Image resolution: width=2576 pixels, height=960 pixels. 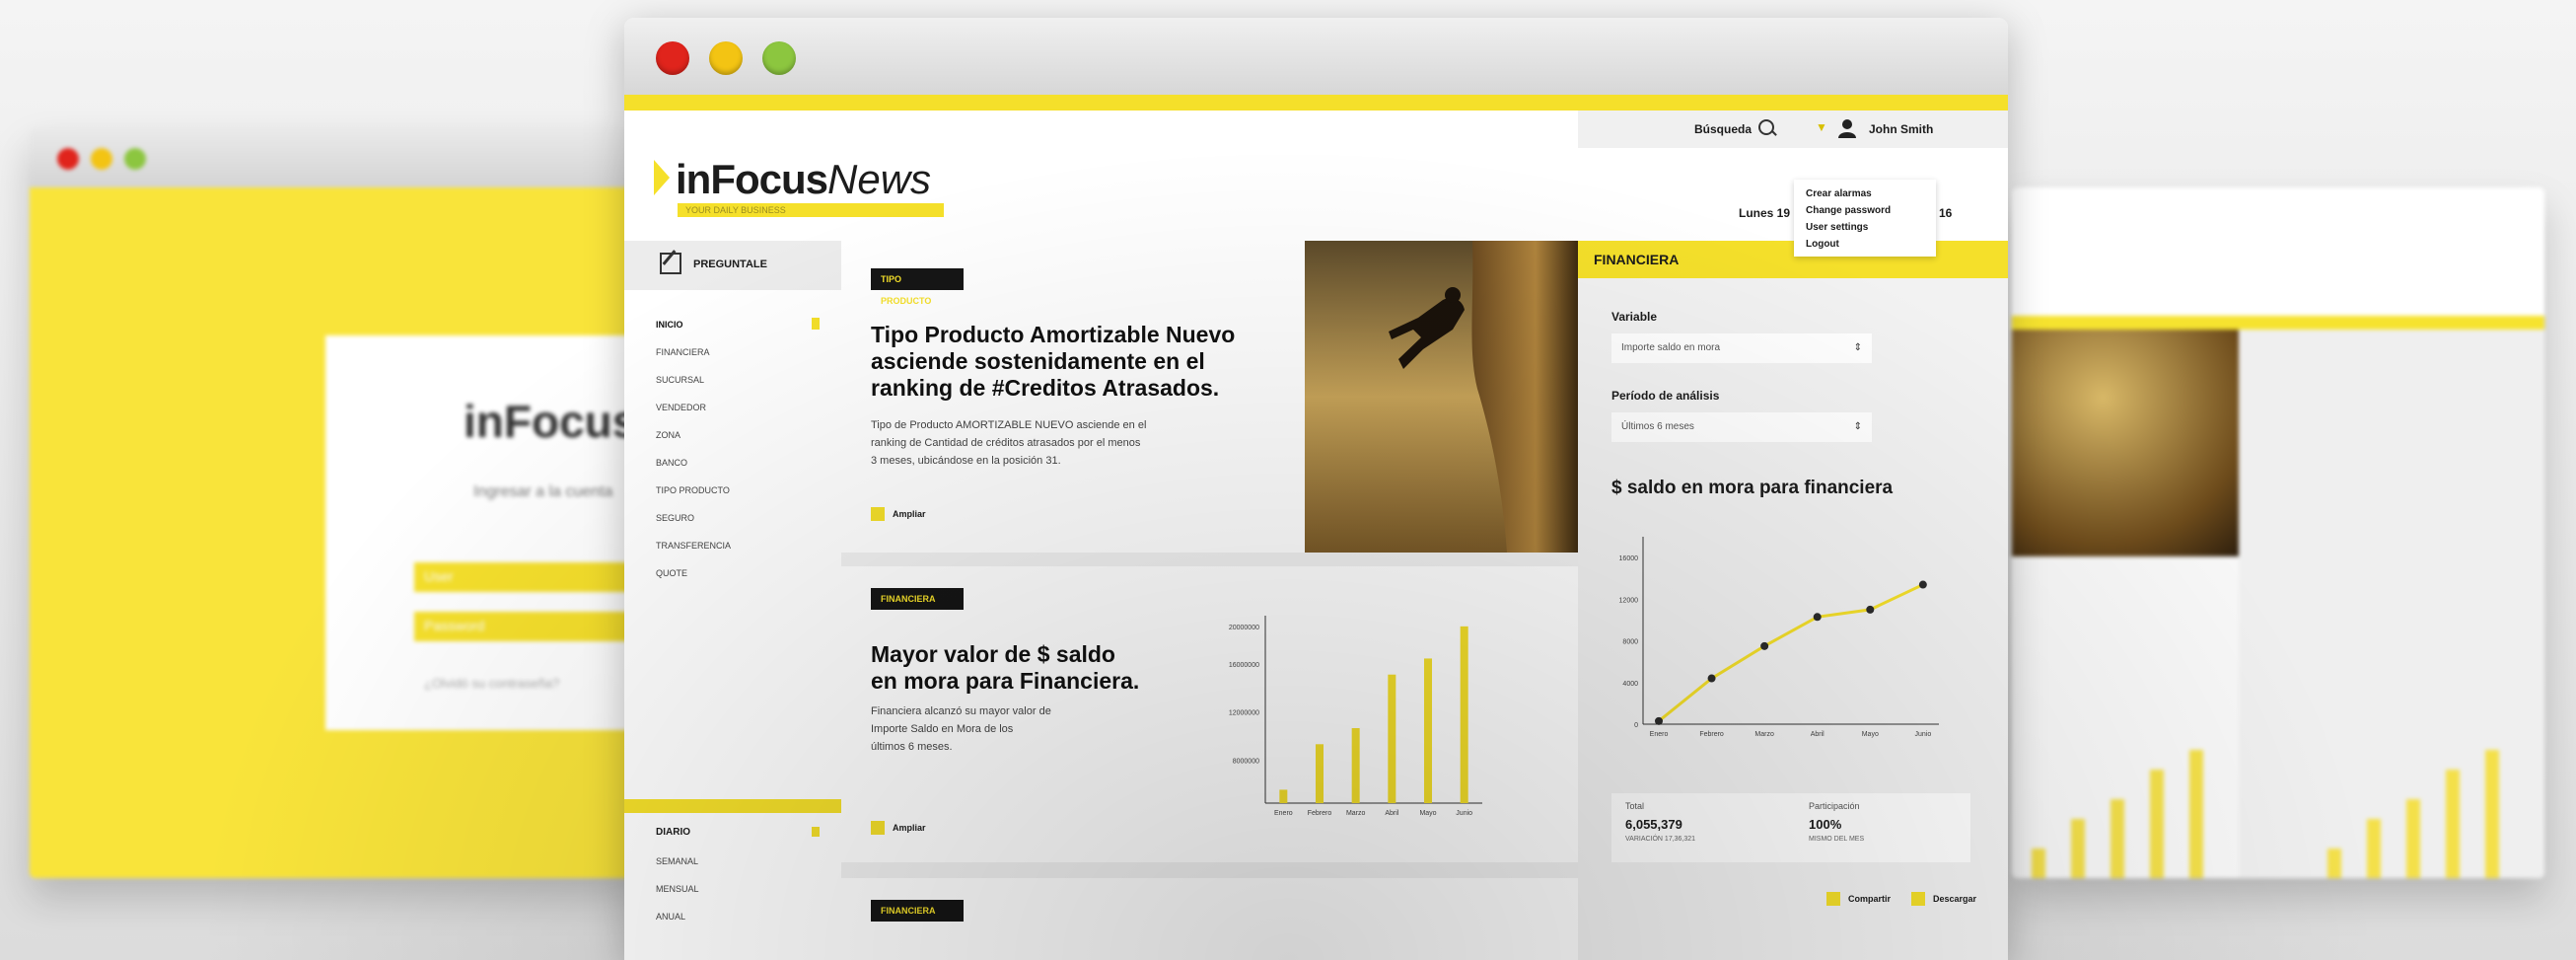 I want to click on sidebar-header: PREGUNTALE, so click(x=732, y=265).